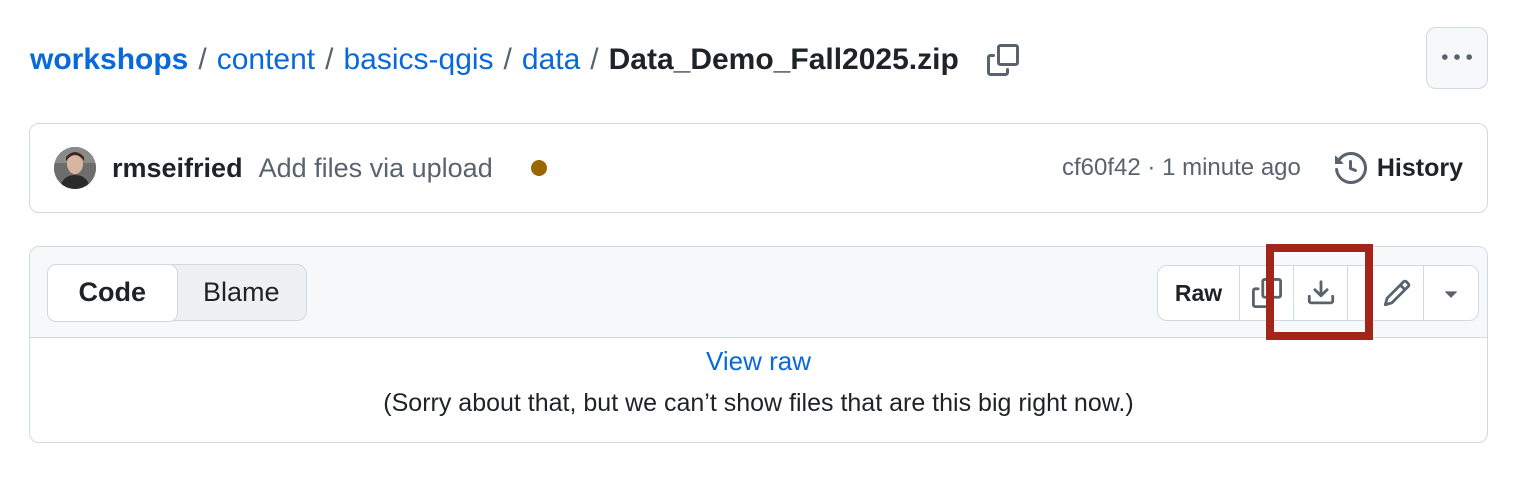  What do you see at coordinates (418, 60) in the screenshot?
I see `breadcrumb-link-basics-qgis: basics-qgis` at bounding box center [418, 60].